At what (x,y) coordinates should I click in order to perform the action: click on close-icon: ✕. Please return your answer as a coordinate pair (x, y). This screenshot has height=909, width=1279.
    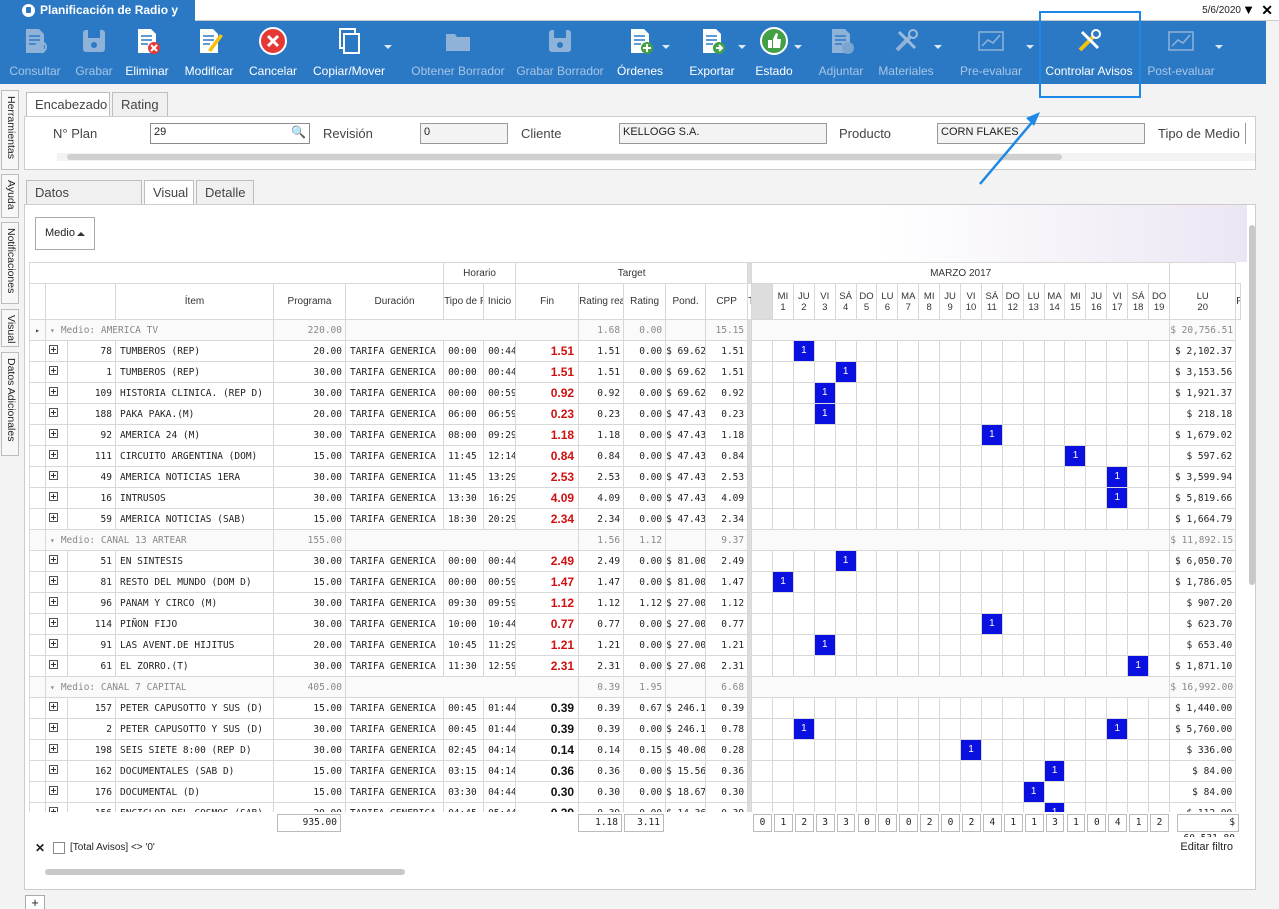
    Looking at the image, I should click on (1267, 10).